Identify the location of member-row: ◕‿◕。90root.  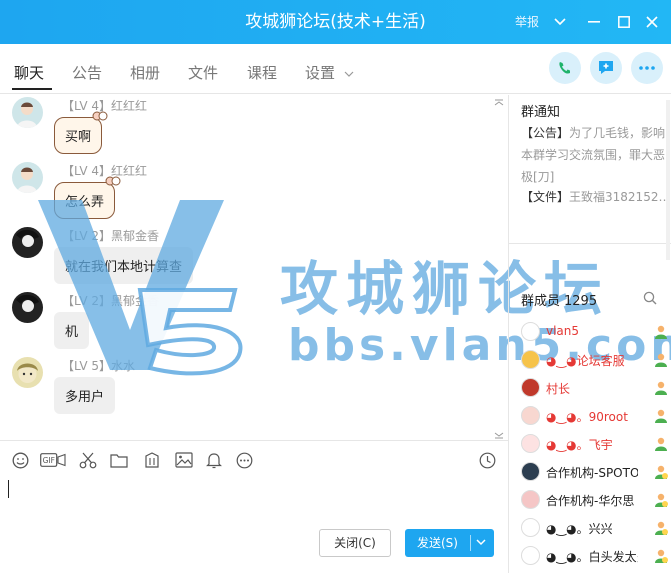
(596, 416).